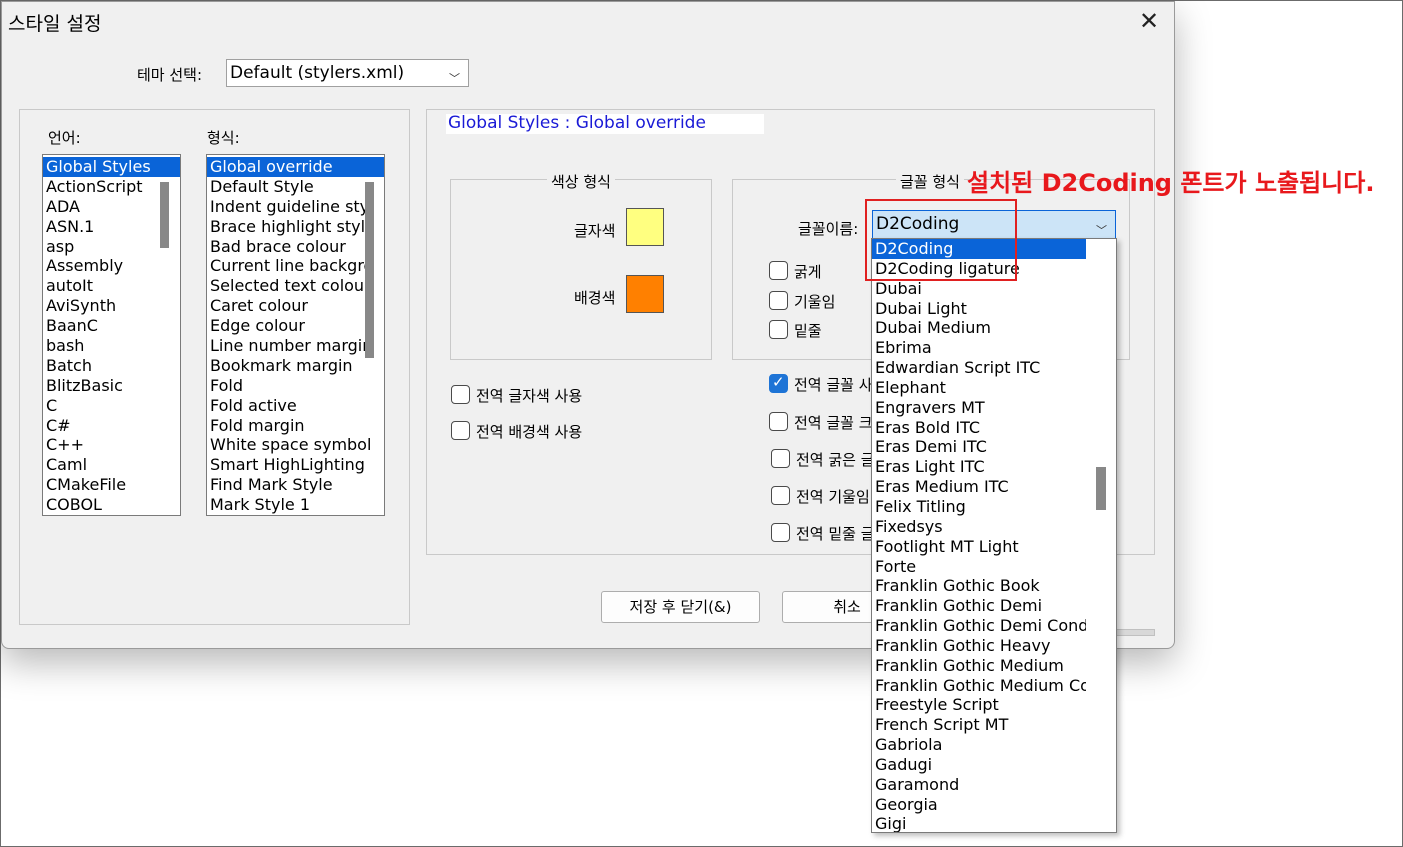 The image size is (1403, 847). What do you see at coordinates (295, 266) in the screenshot?
I see `style-list-item: Current line backgro` at bounding box center [295, 266].